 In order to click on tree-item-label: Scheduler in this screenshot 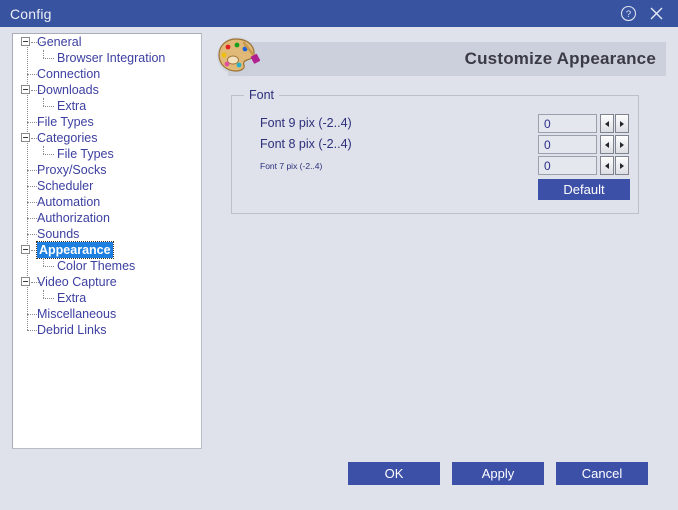, I will do `click(65, 186)`.